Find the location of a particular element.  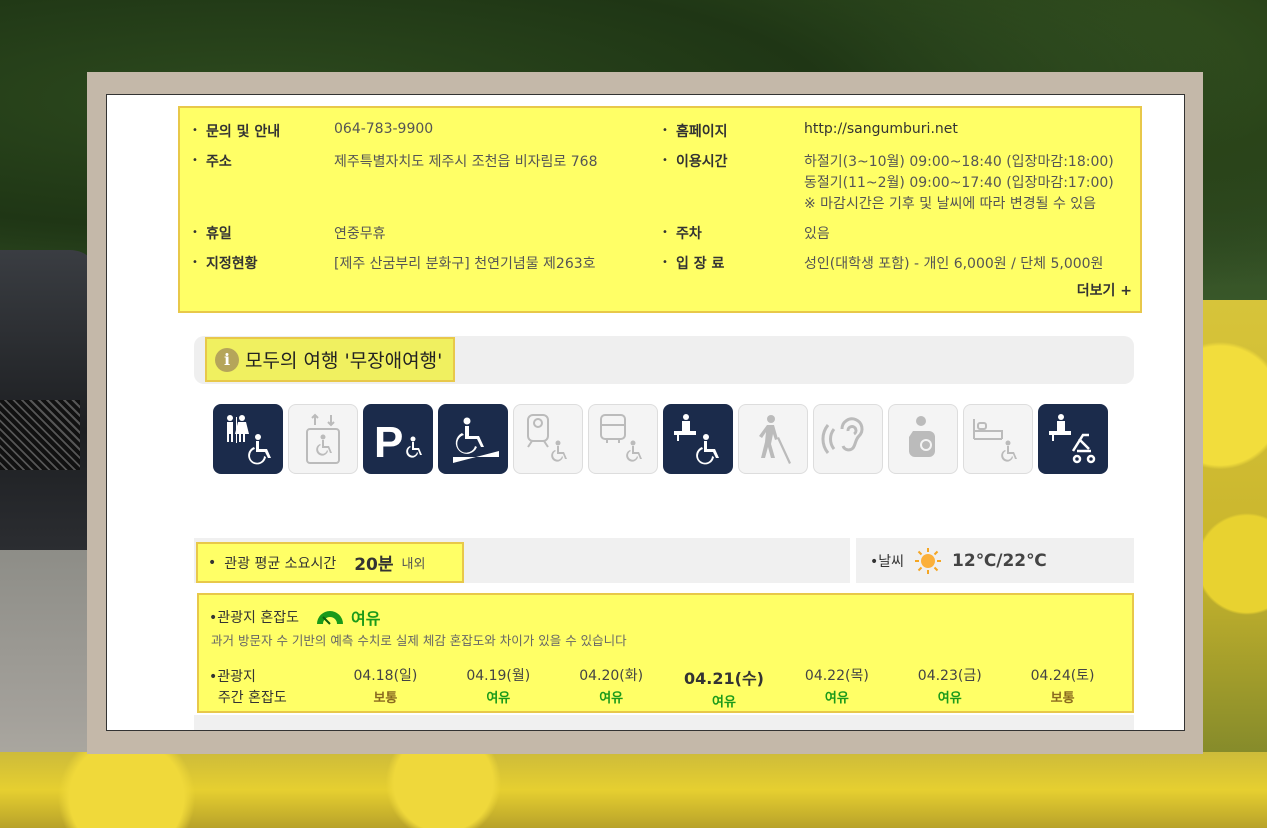

holiday-label: 휴일 is located at coordinates (219, 234).